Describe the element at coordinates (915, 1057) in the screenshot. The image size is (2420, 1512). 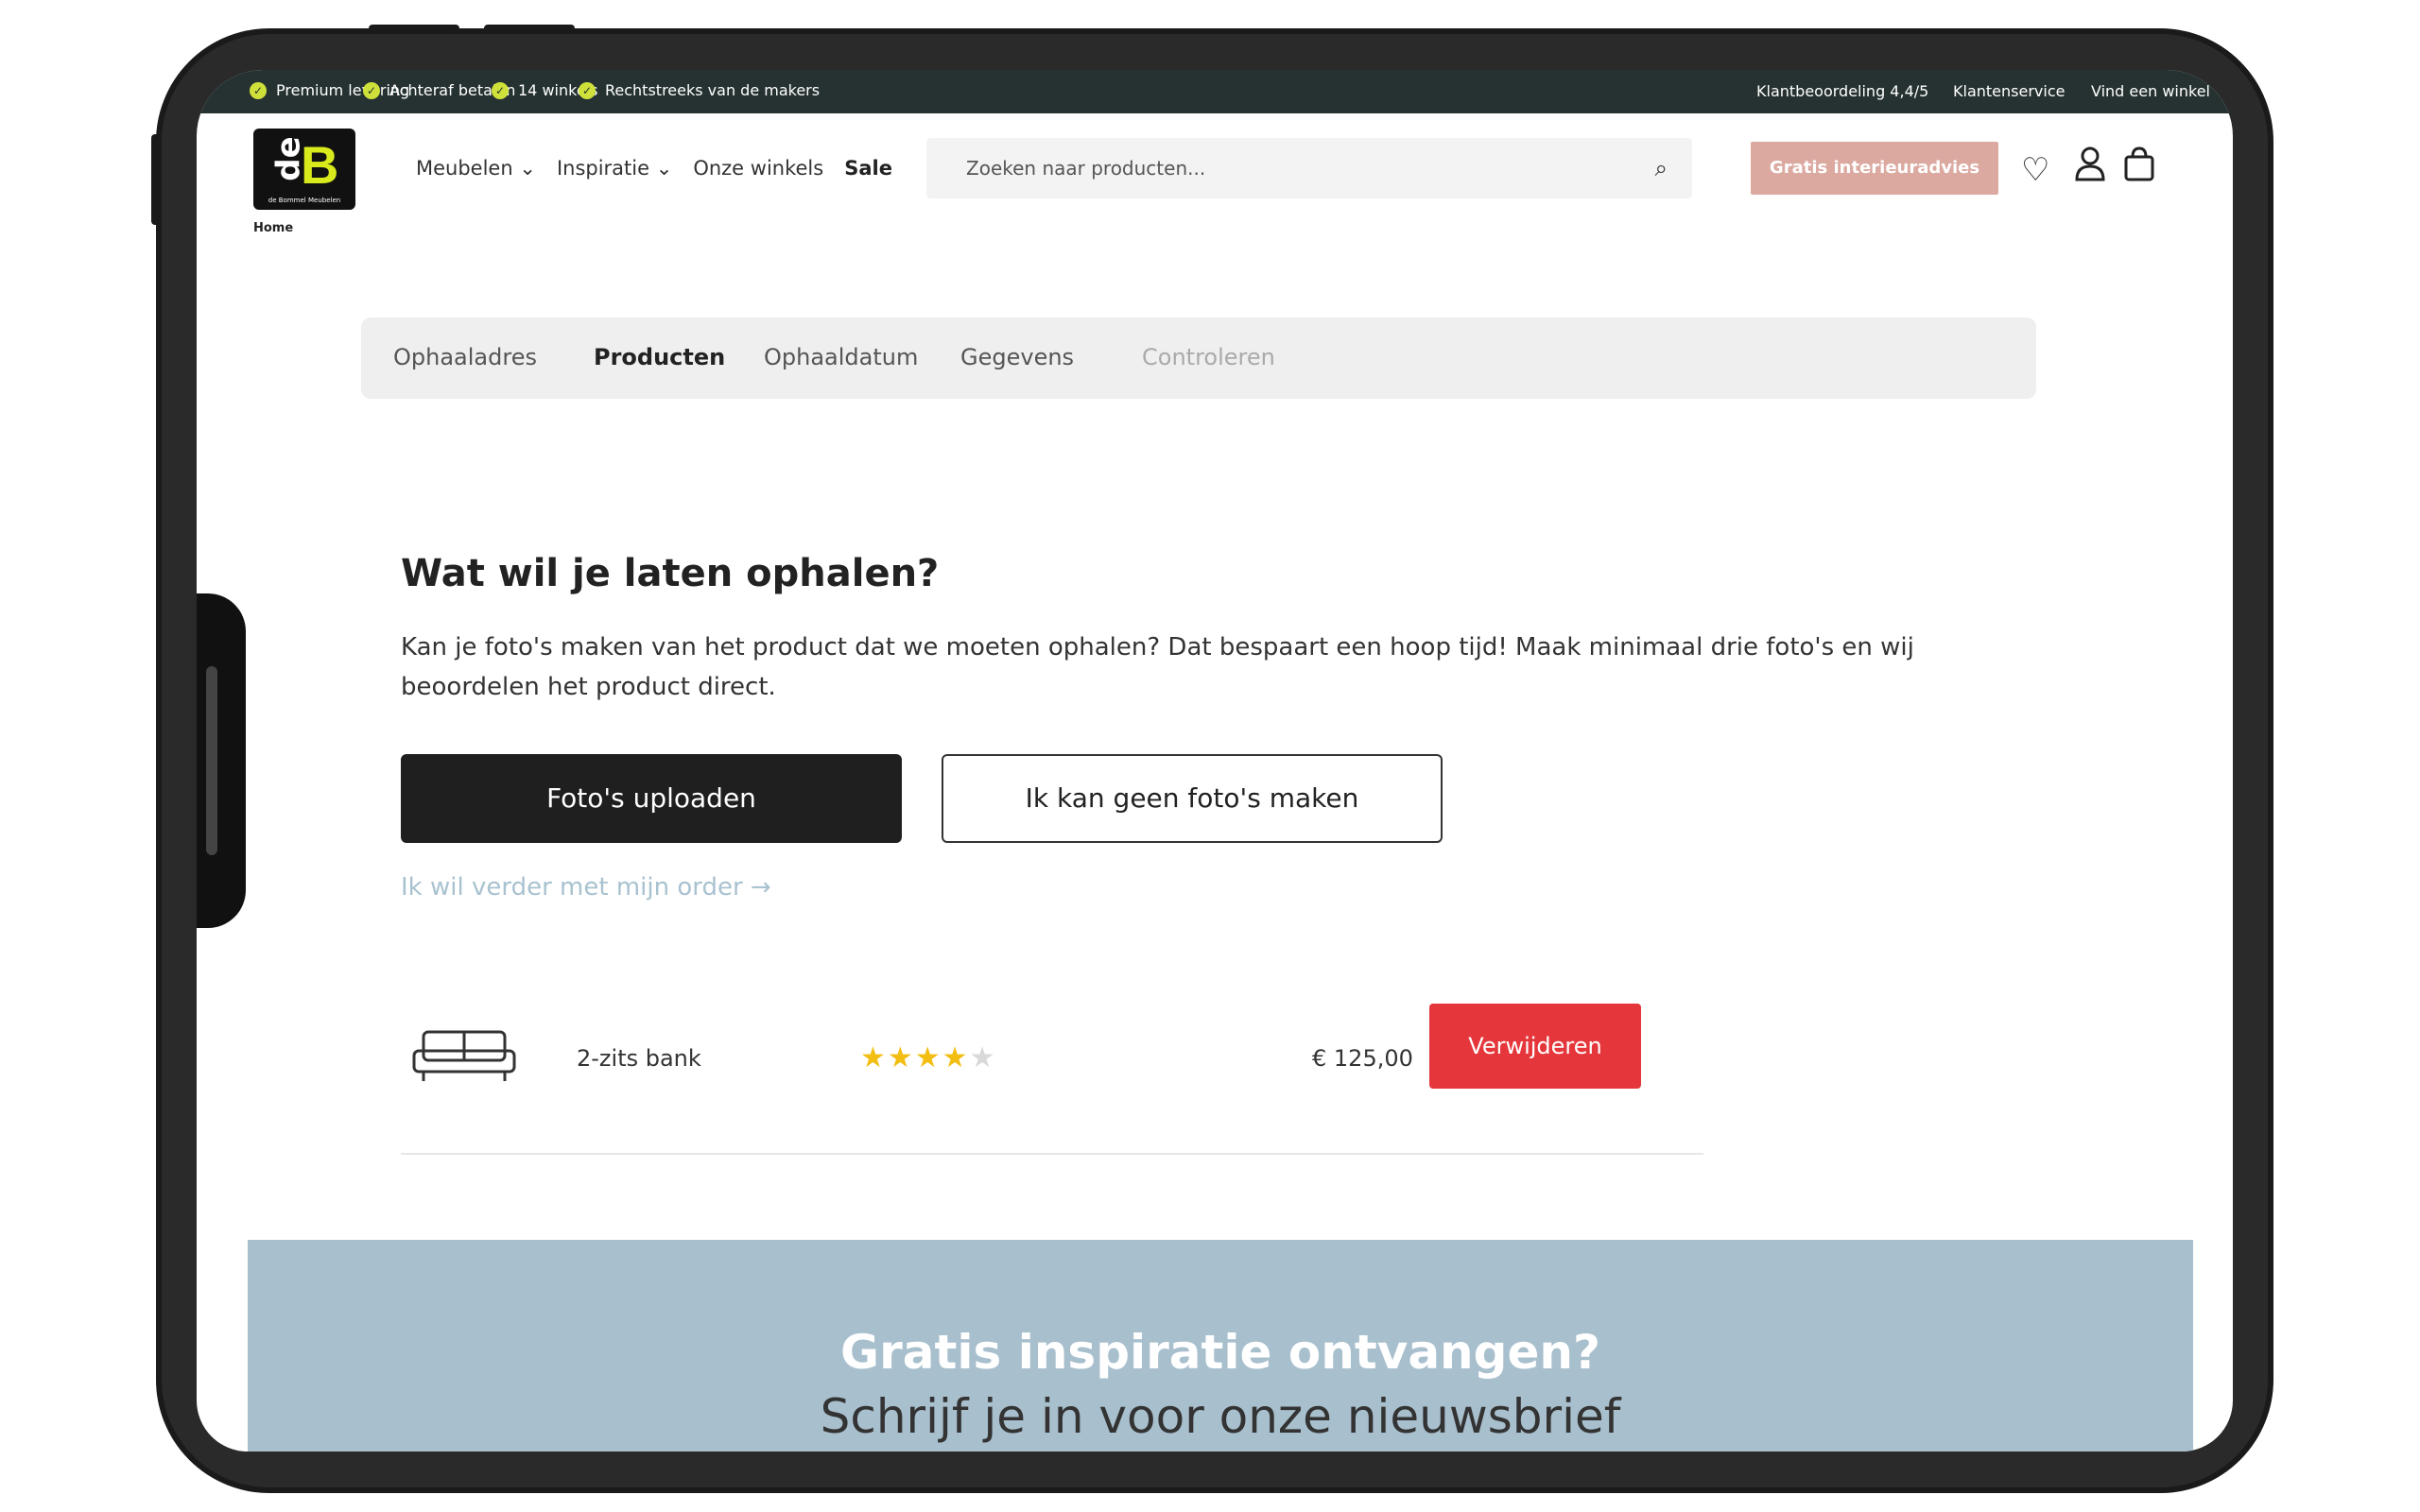
I see `rating-stars-filled: ★★★★` at that location.